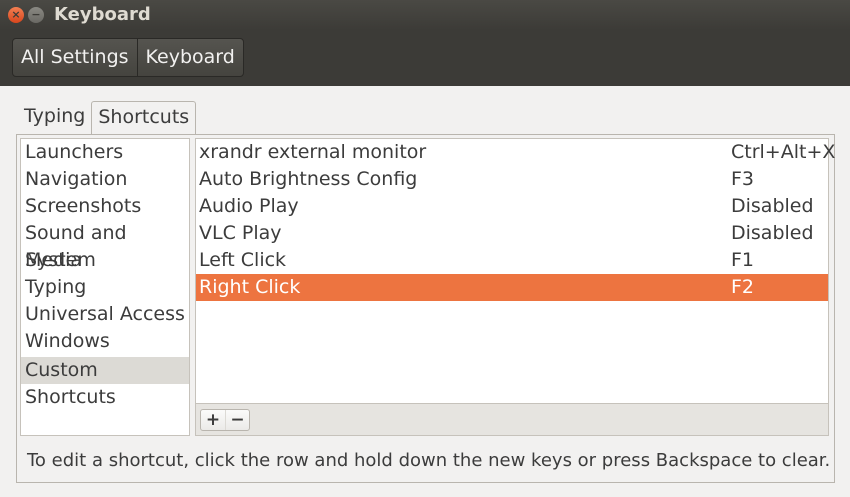  What do you see at coordinates (105, 314) in the screenshot?
I see `category-item: Universal Access` at bounding box center [105, 314].